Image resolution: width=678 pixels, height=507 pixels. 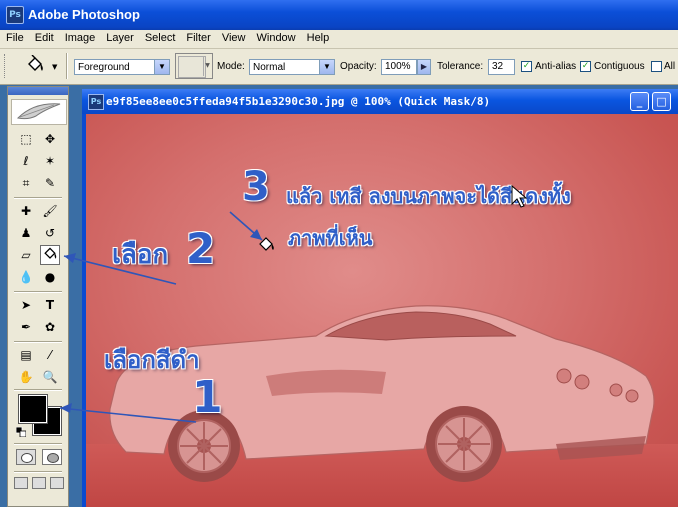 What do you see at coordinates (21, 483) in the screenshot?
I see `standard-screen-mode-button` at bounding box center [21, 483].